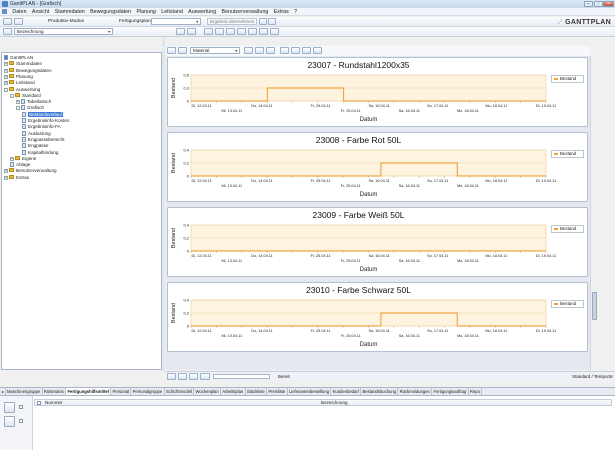 This screenshot has height=450, width=615. What do you see at coordinates (19, 83) in the screenshot?
I see `tree-item-leitstand: + Leitstand` at bounding box center [19, 83].